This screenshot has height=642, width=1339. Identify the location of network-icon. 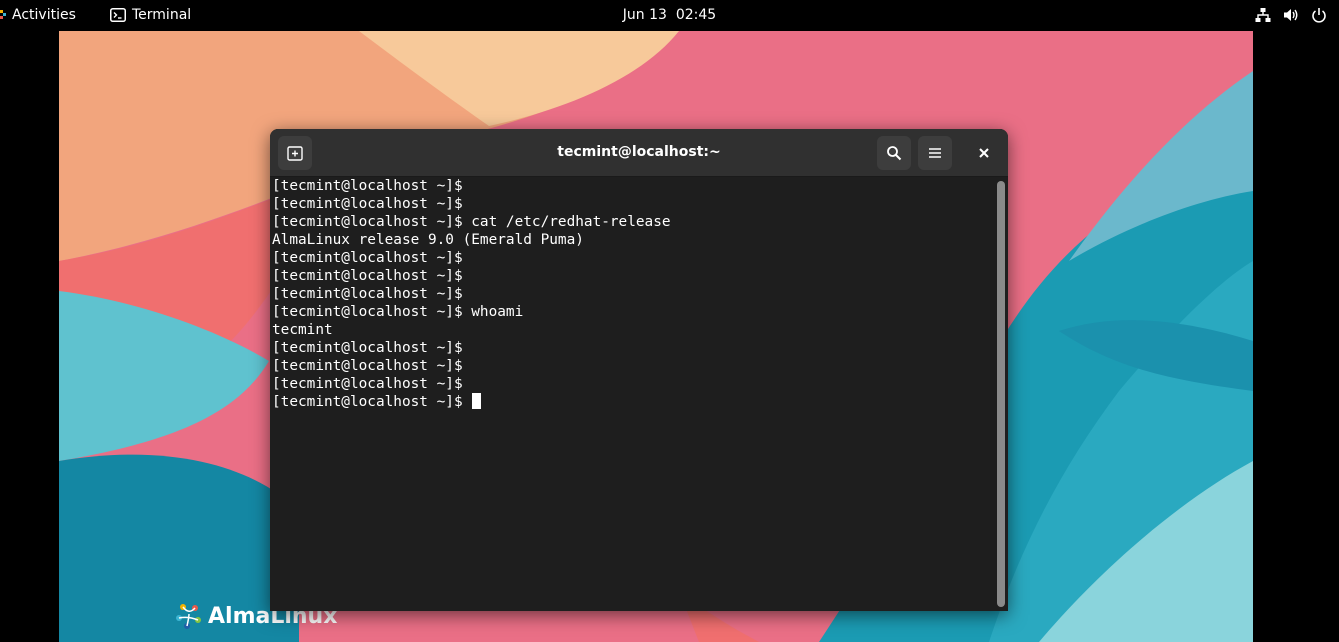
(1263, 15).